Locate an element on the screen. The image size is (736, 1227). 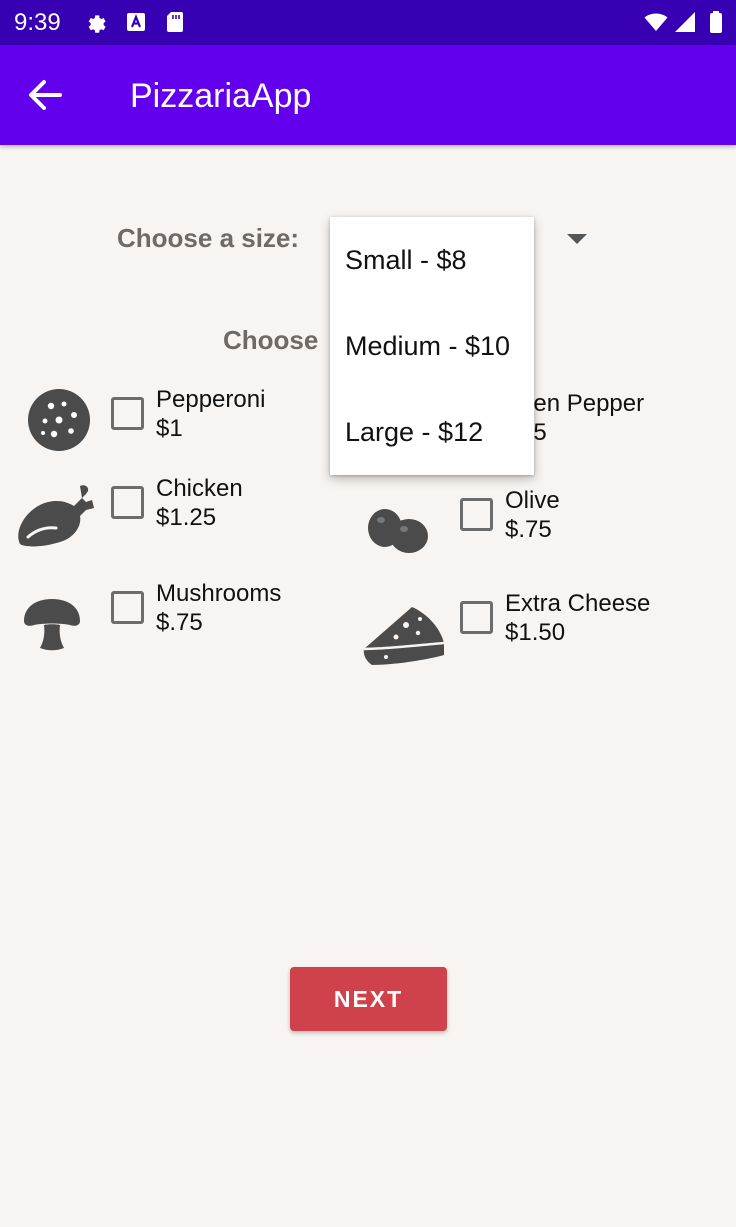
gear-icon is located at coordinates (97, 24).